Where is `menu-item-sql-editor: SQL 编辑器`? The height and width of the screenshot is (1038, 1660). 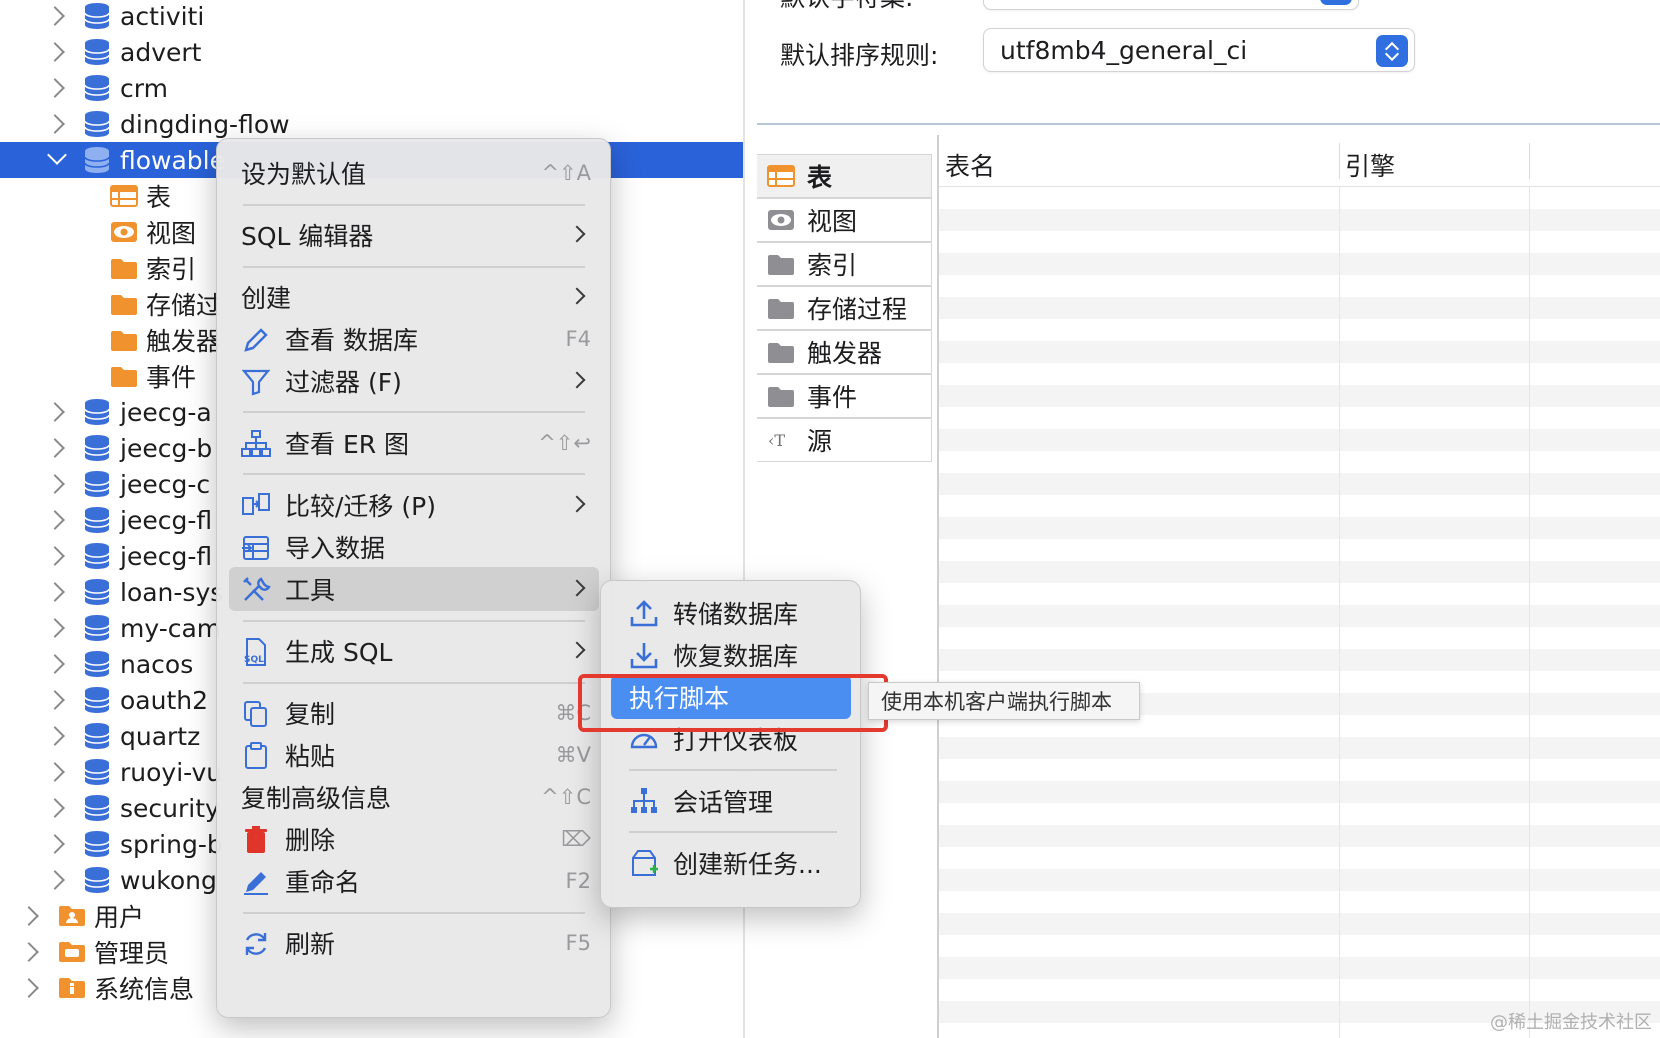
menu-item-sql-editor: SQL 编辑器 is located at coordinates (414, 235).